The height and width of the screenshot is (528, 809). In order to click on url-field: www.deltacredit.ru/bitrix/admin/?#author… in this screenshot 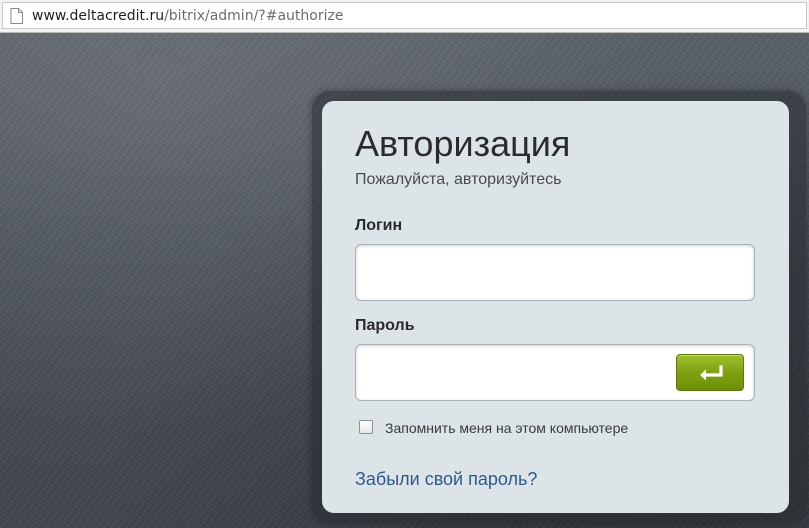, I will do `click(404, 15)`.